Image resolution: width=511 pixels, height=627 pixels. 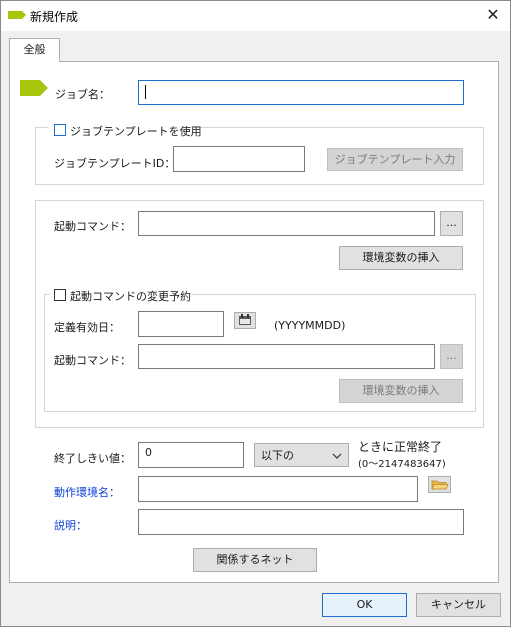 What do you see at coordinates (255, 560) in the screenshot?
I see `related-net-button: 関係するネット` at bounding box center [255, 560].